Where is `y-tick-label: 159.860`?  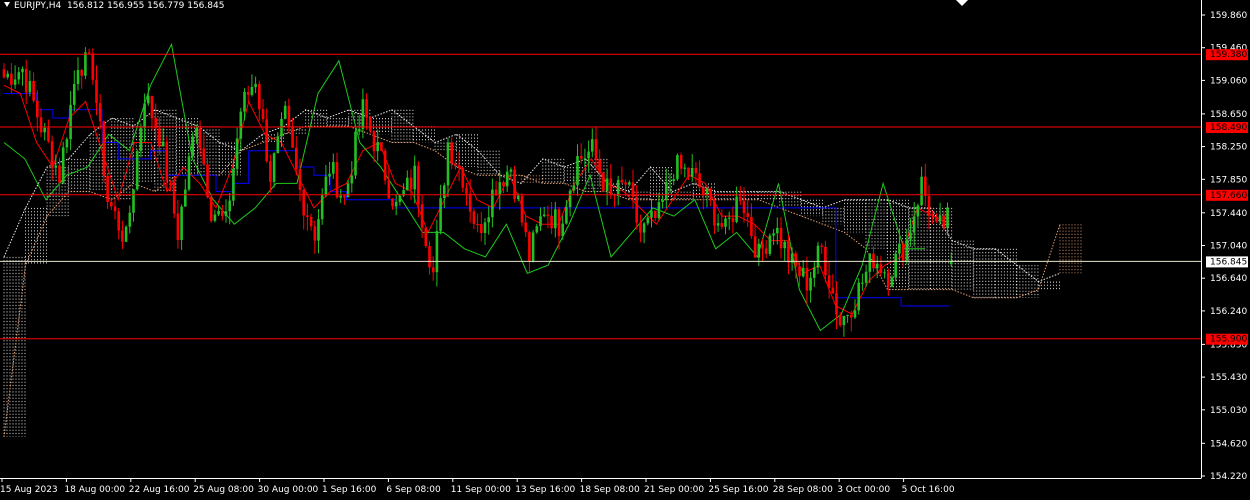
y-tick-label: 159.860 is located at coordinates (1228, 16).